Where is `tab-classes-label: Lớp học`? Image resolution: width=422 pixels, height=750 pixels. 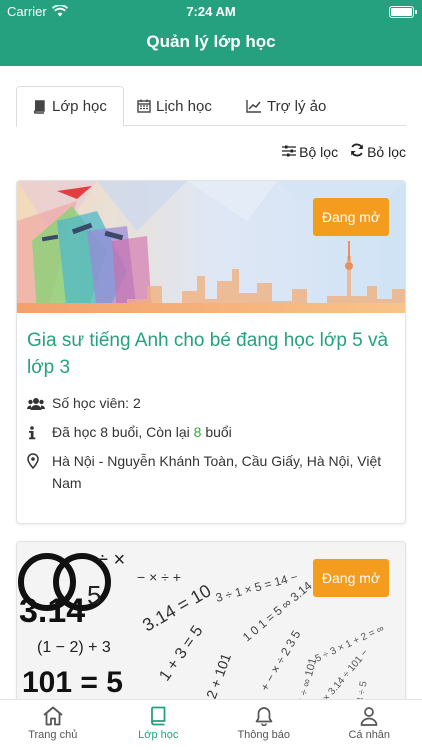
tab-classes-label: Lớp học is located at coordinates (79, 106).